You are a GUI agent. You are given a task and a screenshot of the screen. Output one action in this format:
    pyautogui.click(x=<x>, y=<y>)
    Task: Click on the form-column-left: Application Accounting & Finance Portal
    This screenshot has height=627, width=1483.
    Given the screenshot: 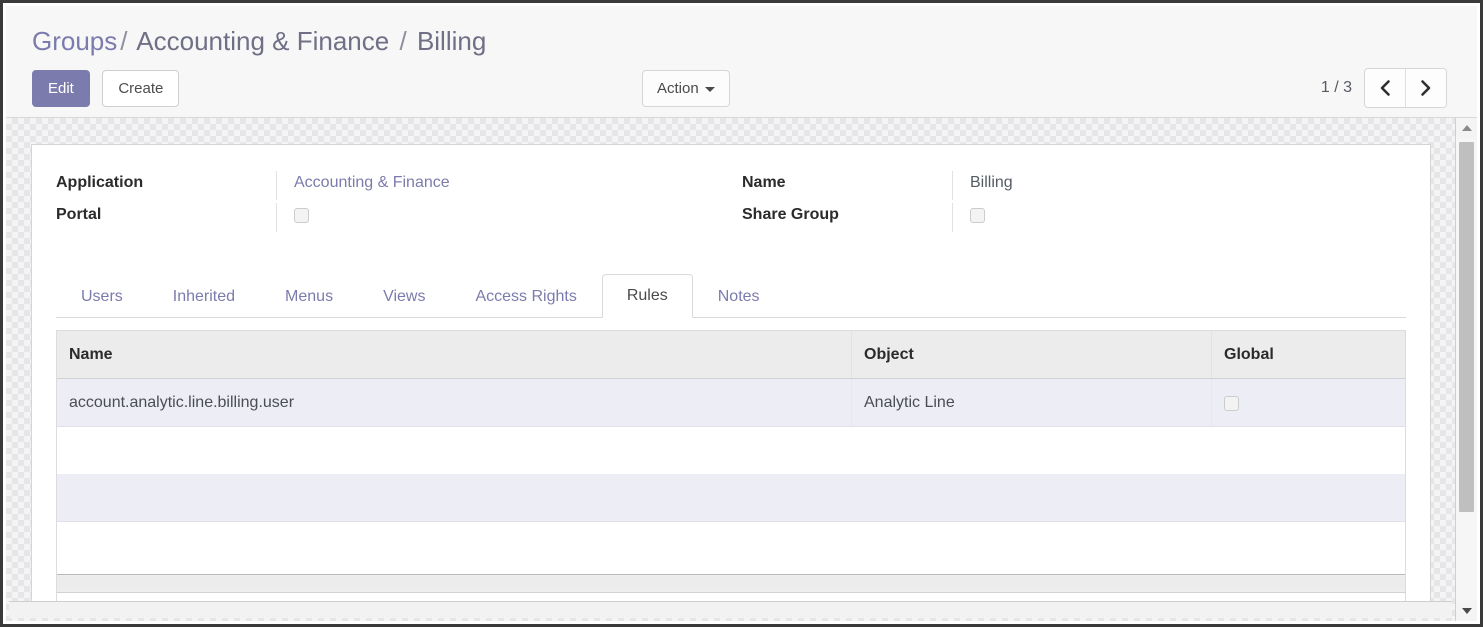 What is the action you would take?
    pyautogui.click(x=386, y=203)
    